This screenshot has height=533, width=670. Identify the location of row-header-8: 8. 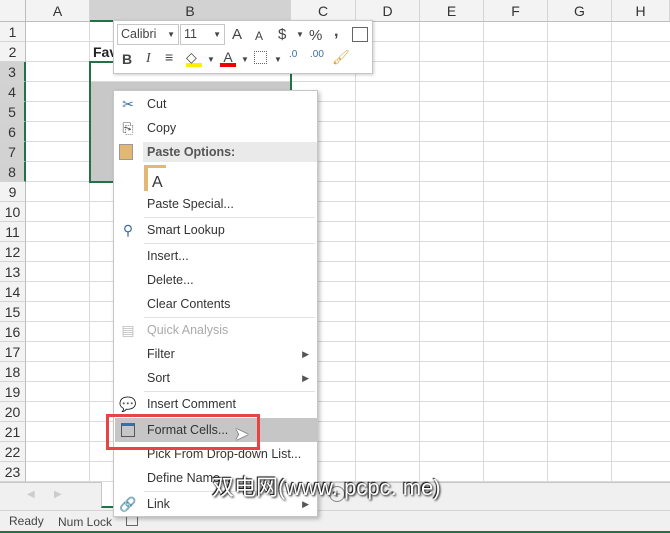
(13, 172).